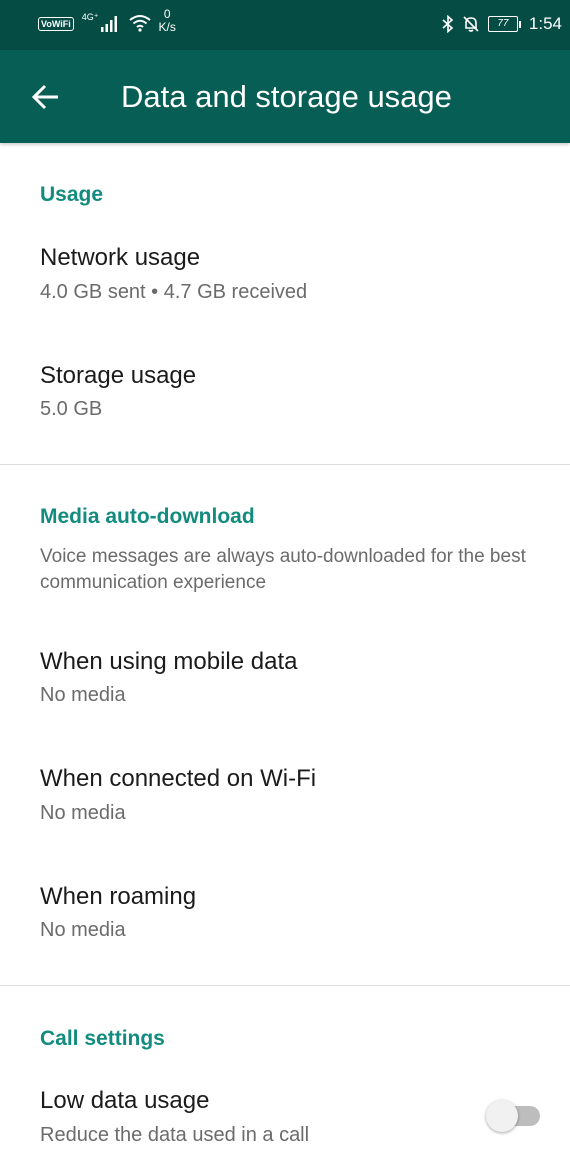  What do you see at coordinates (169, 661) in the screenshot?
I see `mobile-data-title: When using mobile data` at bounding box center [169, 661].